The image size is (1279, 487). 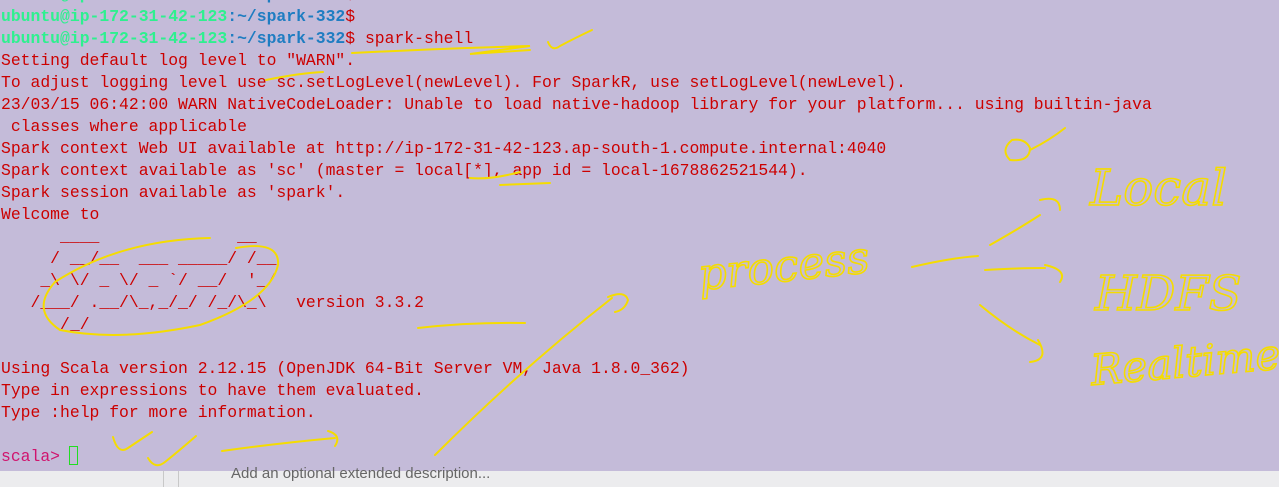 I want to click on annotation-hdfs: HDFS, so click(x=1168, y=294).